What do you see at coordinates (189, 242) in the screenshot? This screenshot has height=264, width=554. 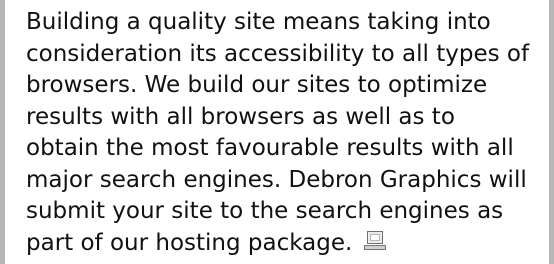 I see `text-line-last-text: part of our hosting package.` at bounding box center [189, 242].